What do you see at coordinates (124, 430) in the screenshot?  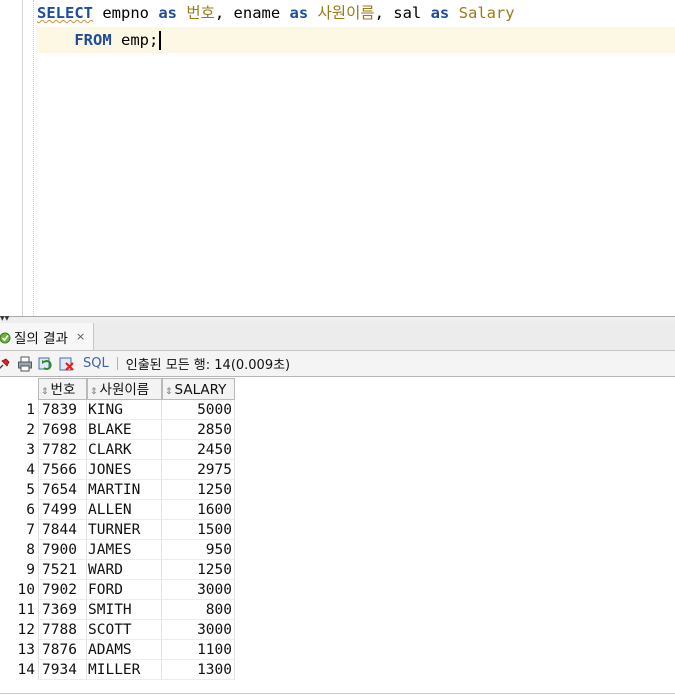 I see `cell-ename: BLAKE` at bounding box center [124, 430].